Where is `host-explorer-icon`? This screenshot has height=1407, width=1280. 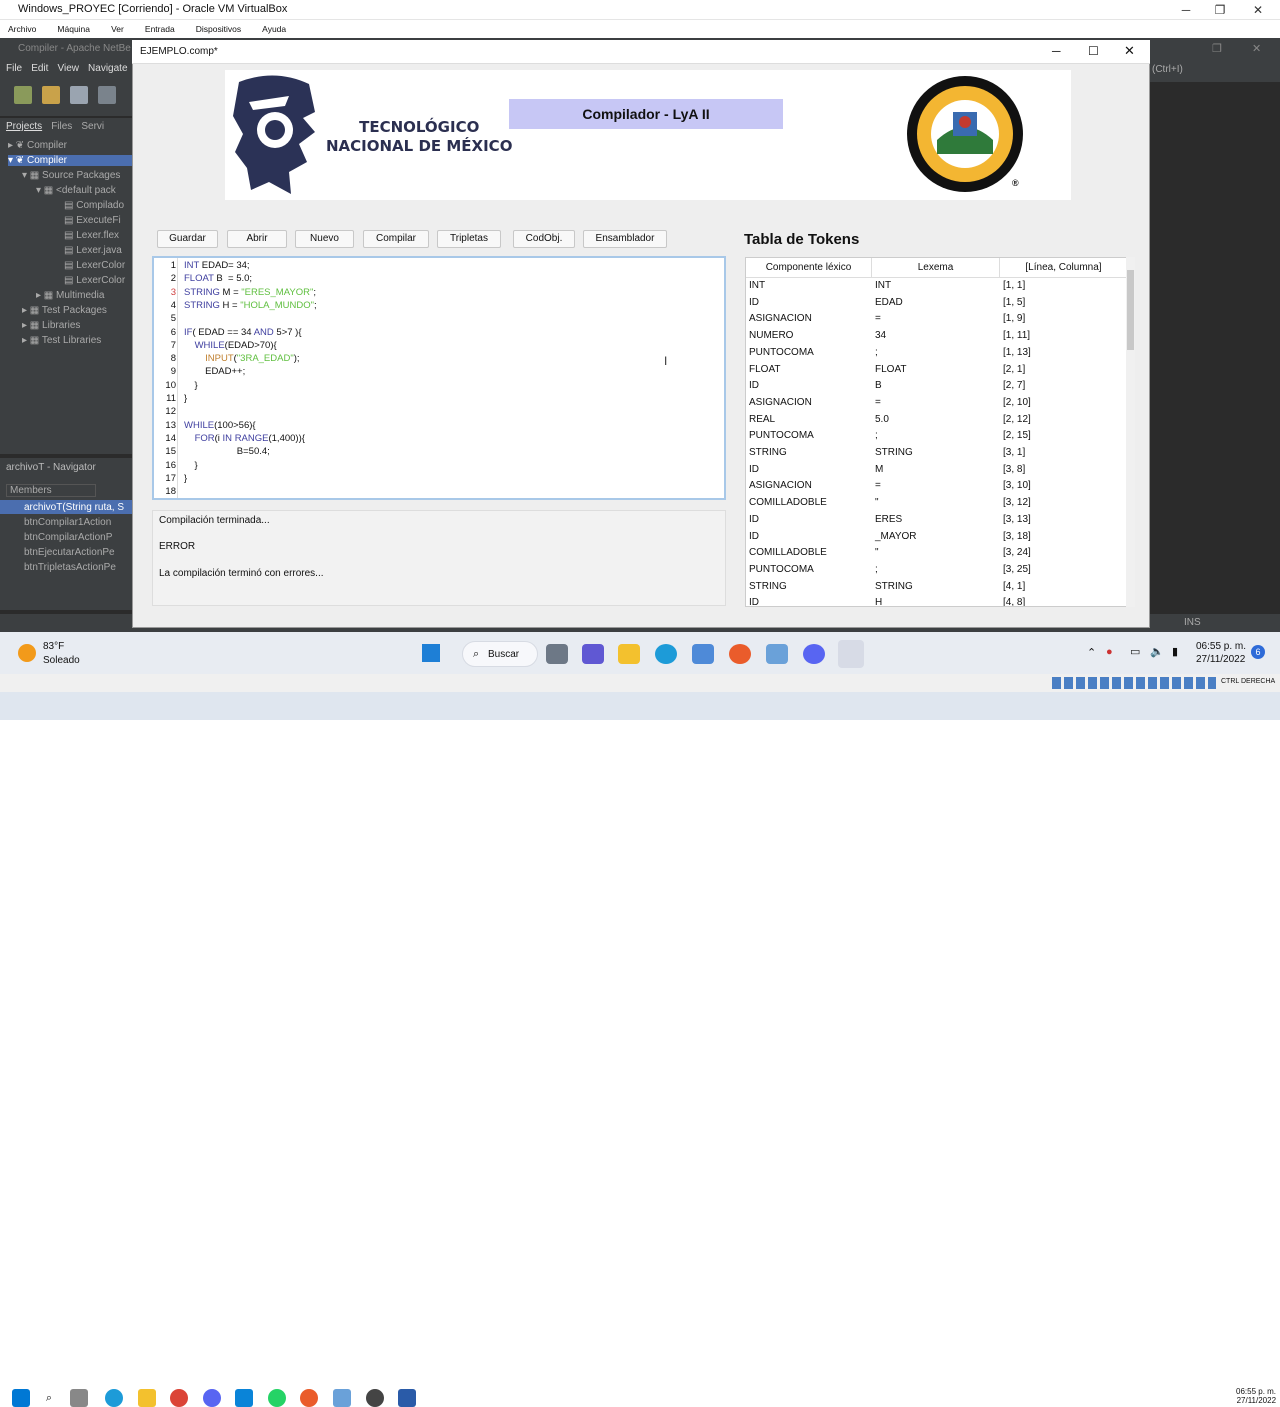
host-explorer-icon is located at coordinates (147, 1398).